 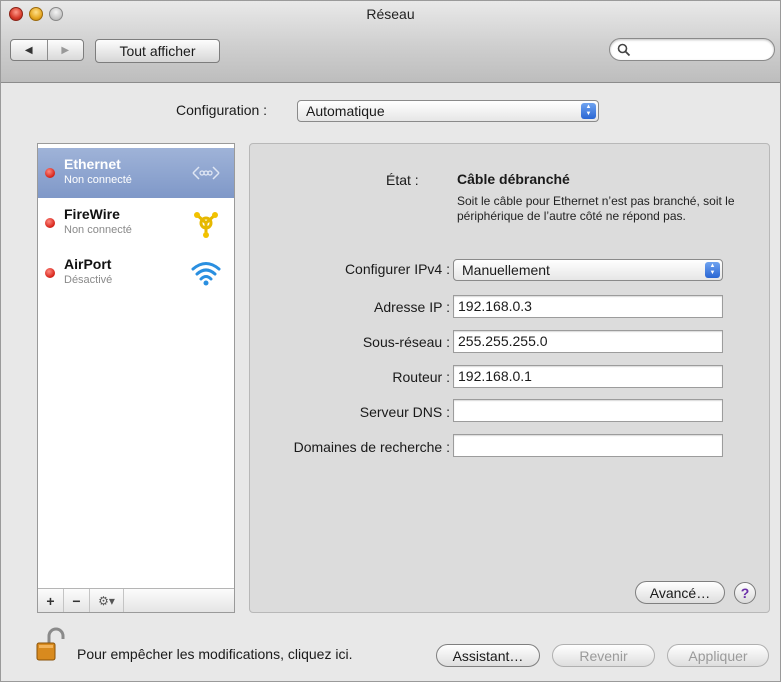 I want to click on subnet-label: Sous-réseau :, so click(x=406, y=342).